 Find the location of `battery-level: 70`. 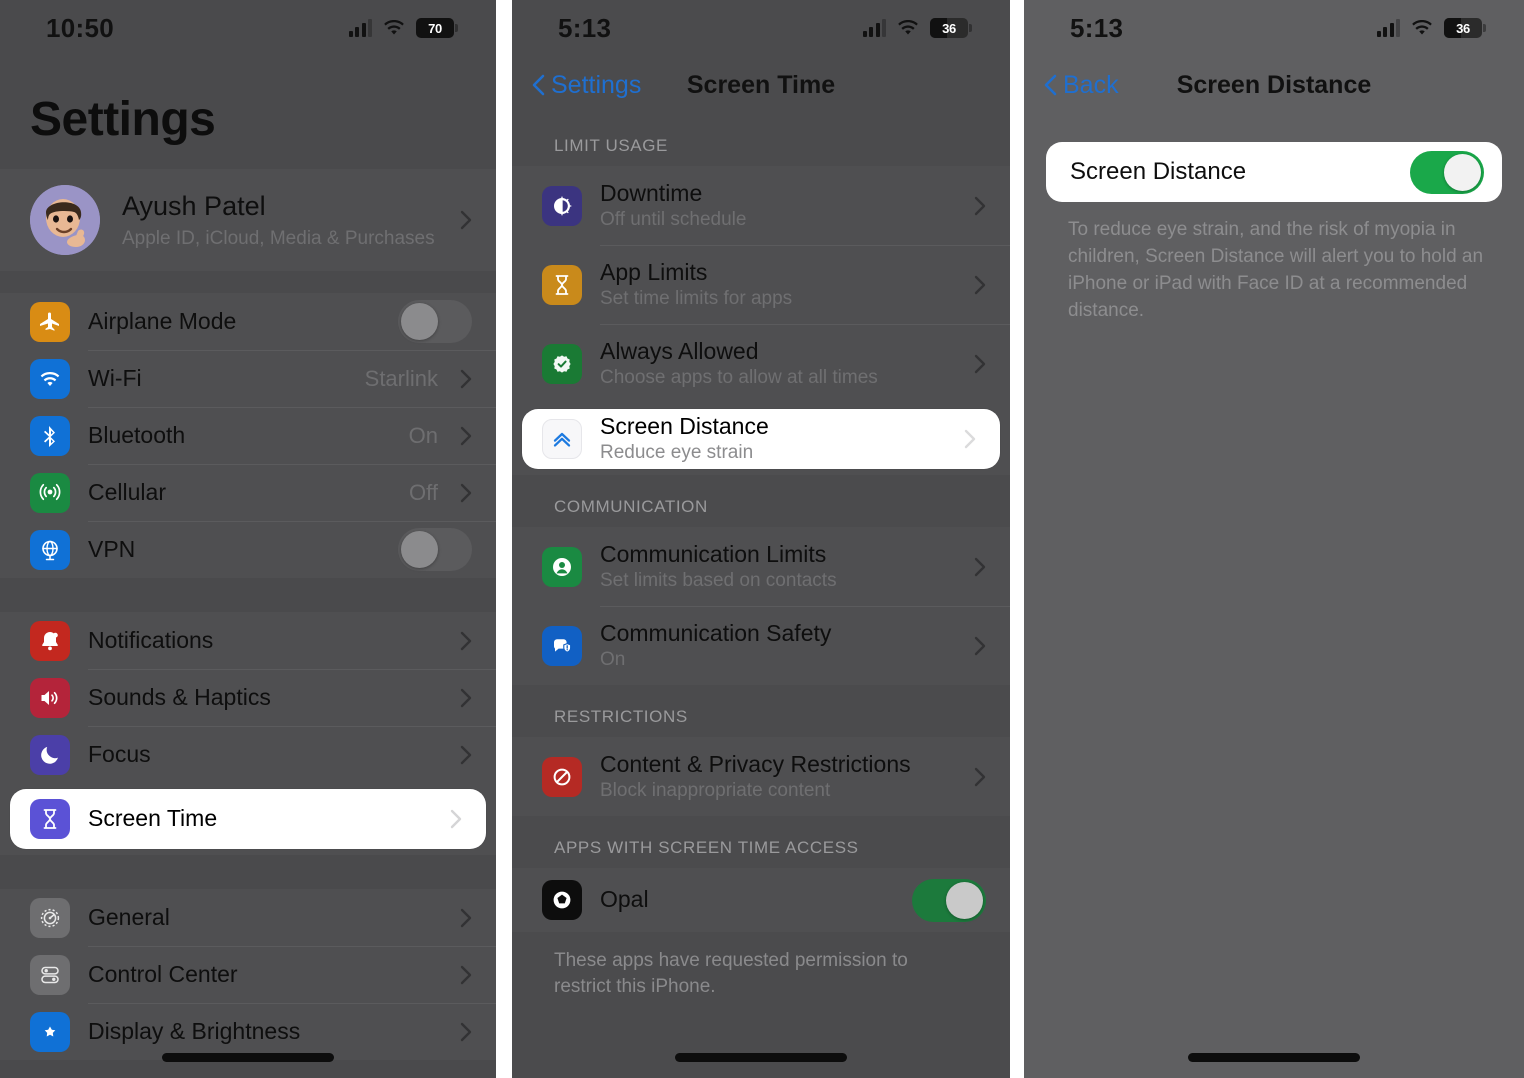

battery-level: 70 is located at coordinates (435, 28).